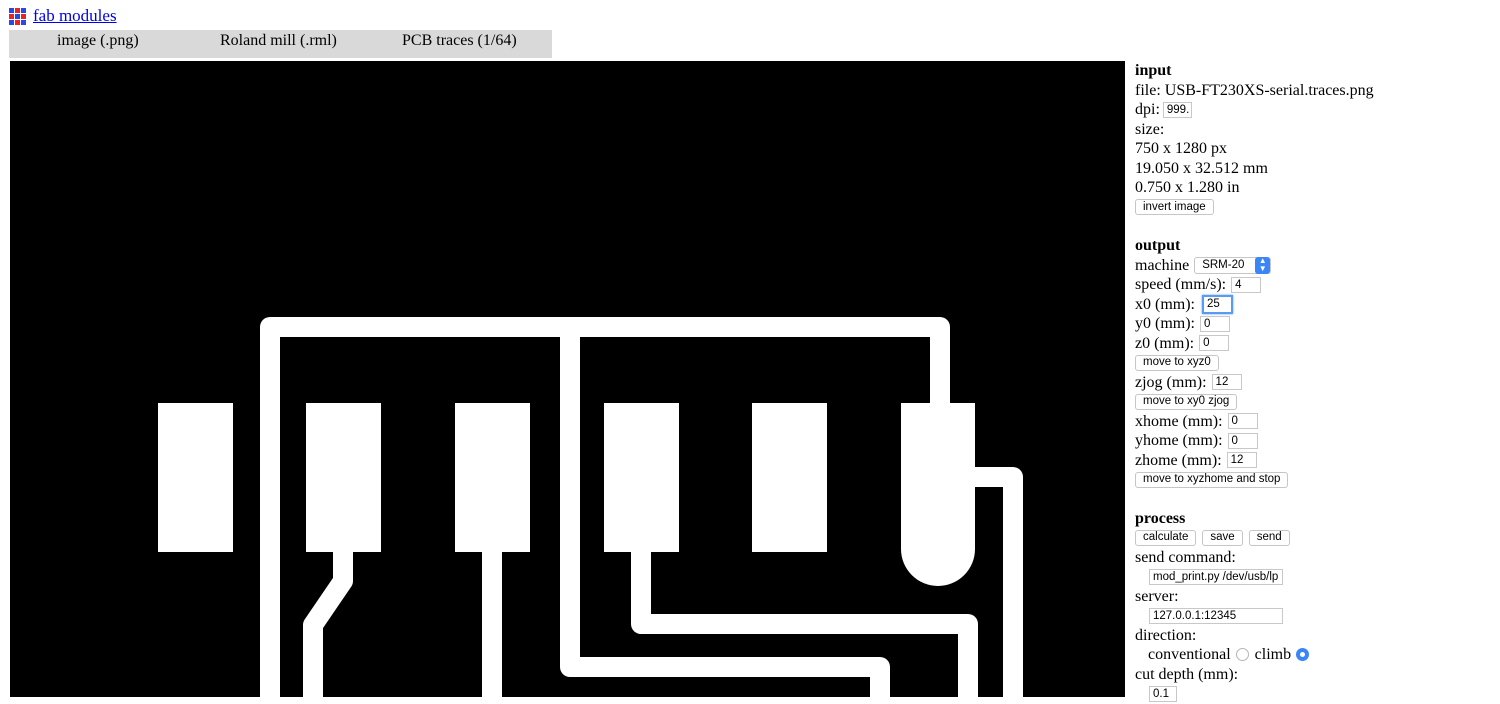  I want to click on zjog-label: zjog (mm):, so click(1171, 382).